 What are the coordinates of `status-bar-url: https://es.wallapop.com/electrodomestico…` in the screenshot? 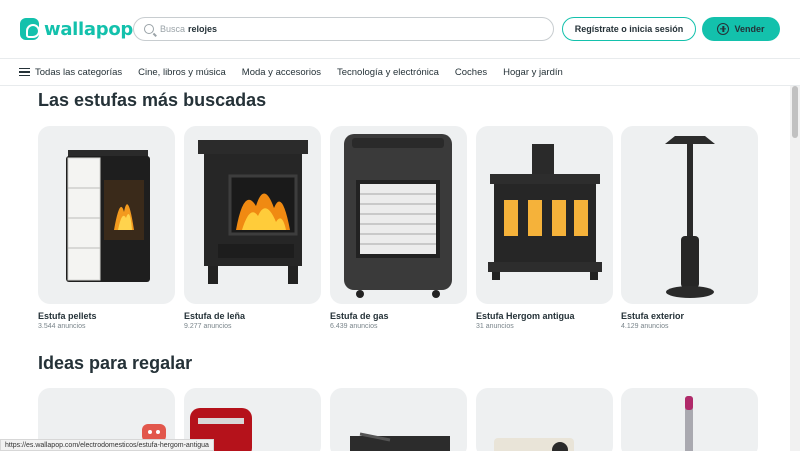 It's located at (107, 445).